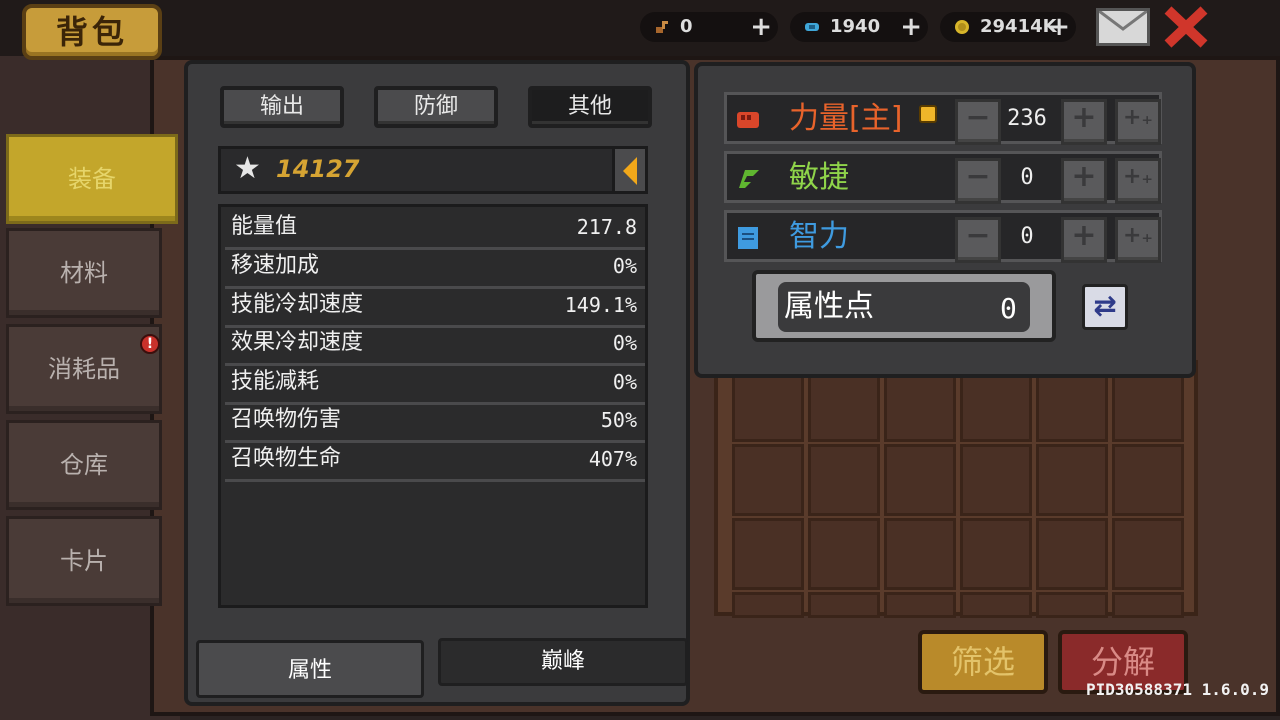  I want to click on inventory-grid, so click(956, 489).